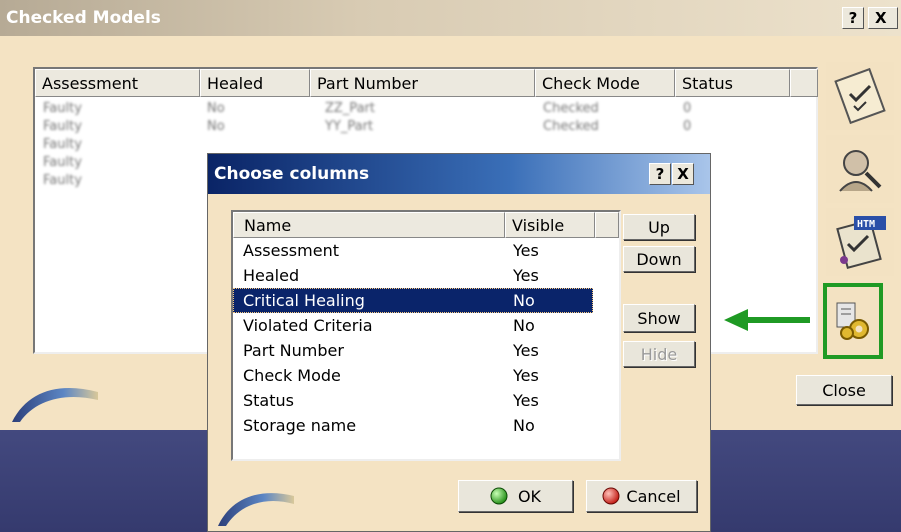 This screenshot has width=901, height=532. What do you see at coordinates (369, 225) in the screenshot?
I see `column-header-name: Name` at bounding box center [369, 225].